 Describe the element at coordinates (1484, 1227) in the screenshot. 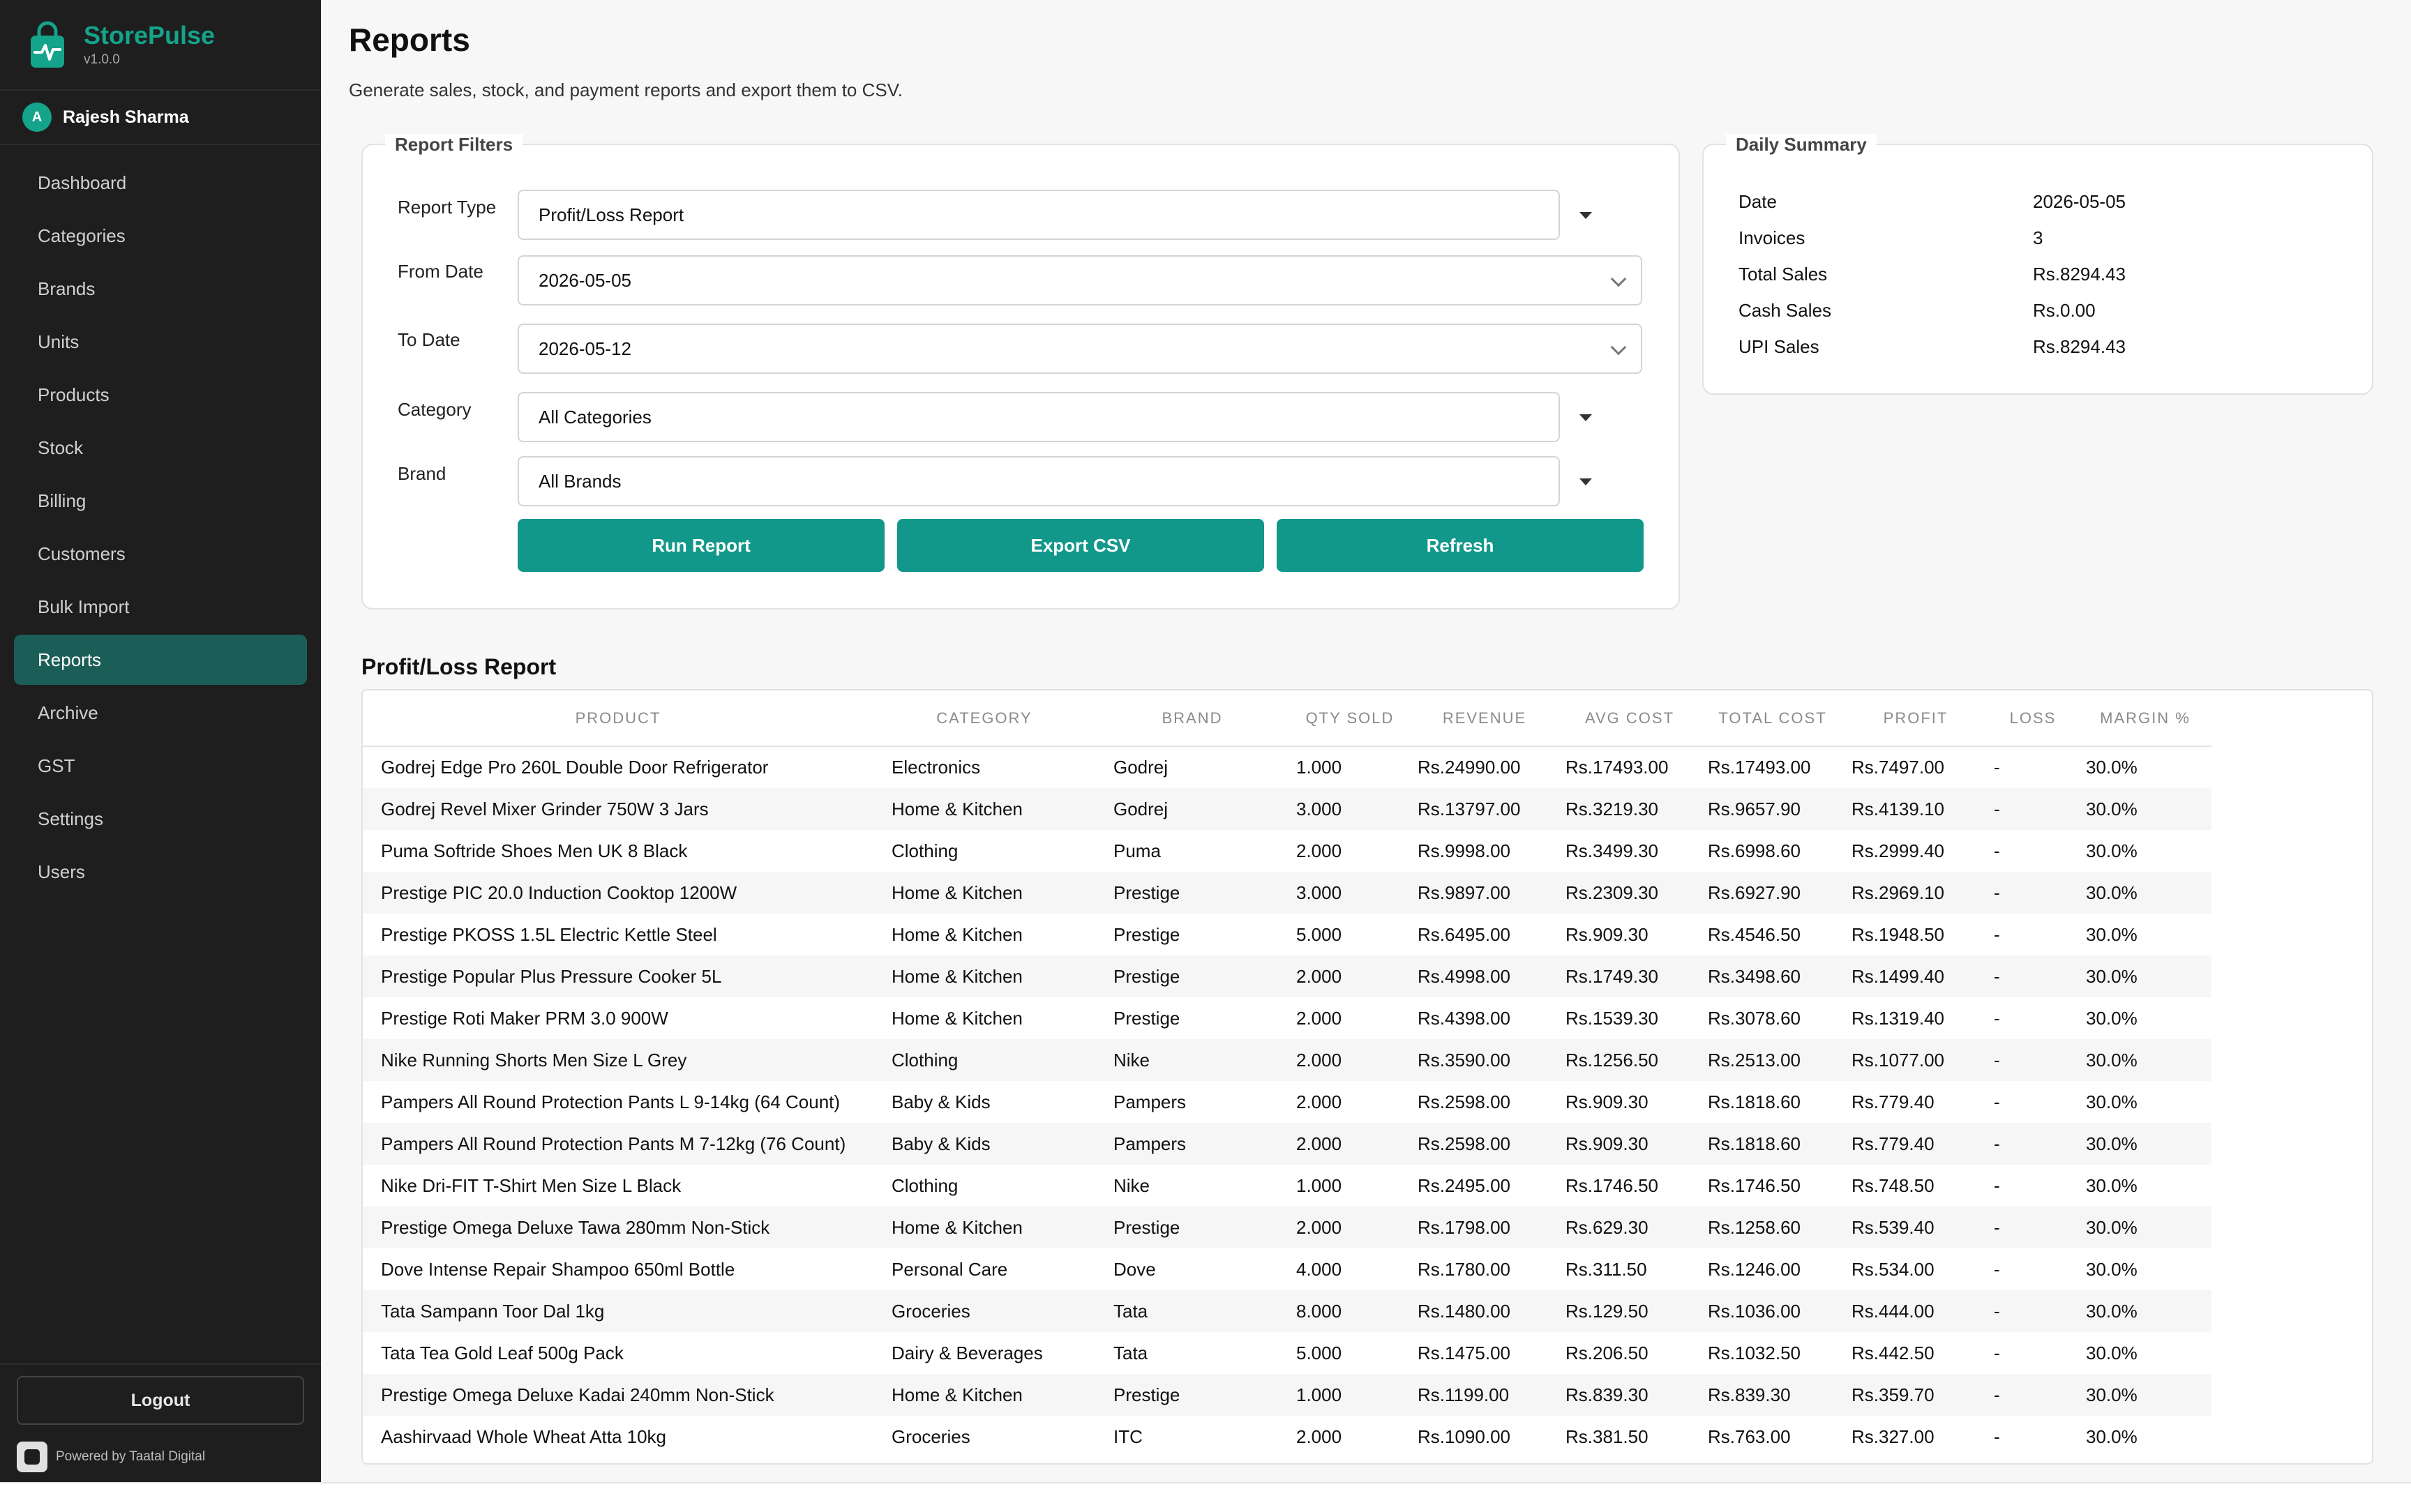

I see `cell-revenue: Rs.1798.00` at that location.